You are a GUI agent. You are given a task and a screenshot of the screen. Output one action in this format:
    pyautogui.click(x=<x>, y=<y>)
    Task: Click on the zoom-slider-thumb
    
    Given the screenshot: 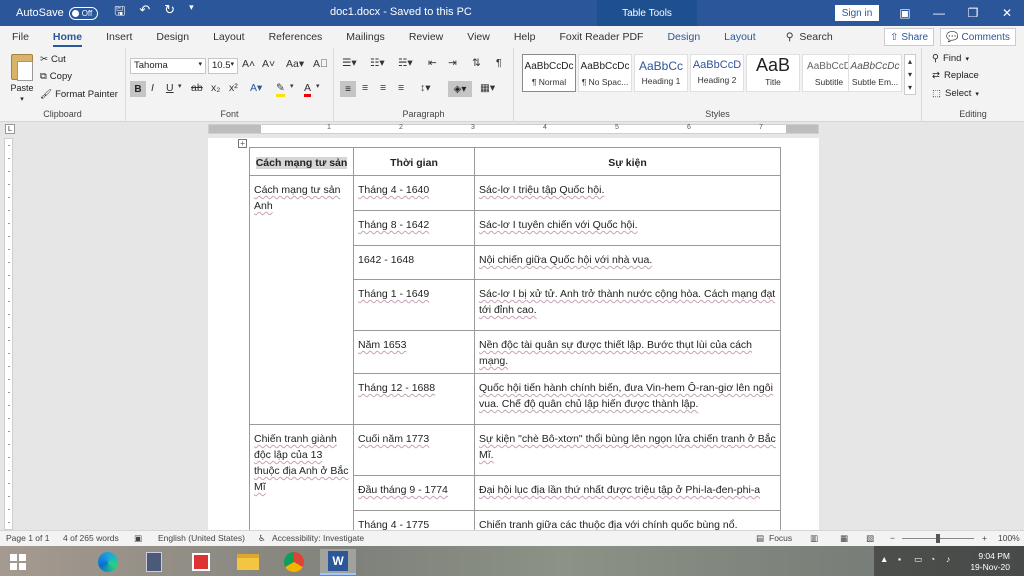 What is the action you would take?
    pyautogui.click(x=938, y=538)
    